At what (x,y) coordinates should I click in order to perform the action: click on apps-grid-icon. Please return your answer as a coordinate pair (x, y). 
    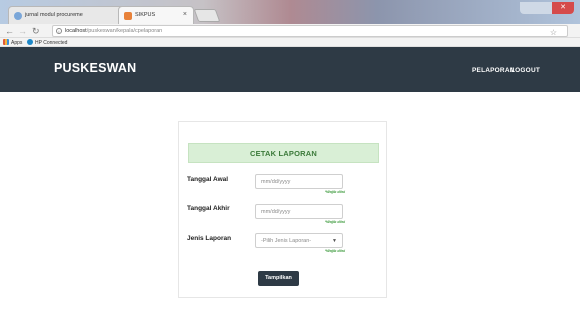
    Looking at the image, I should click on (6, 42).